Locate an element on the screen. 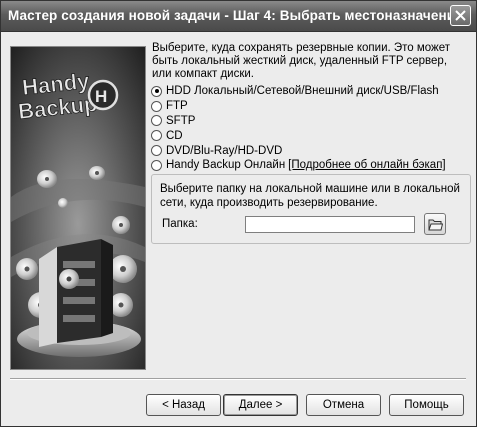  close-icon is located at coordinates (460, 15).